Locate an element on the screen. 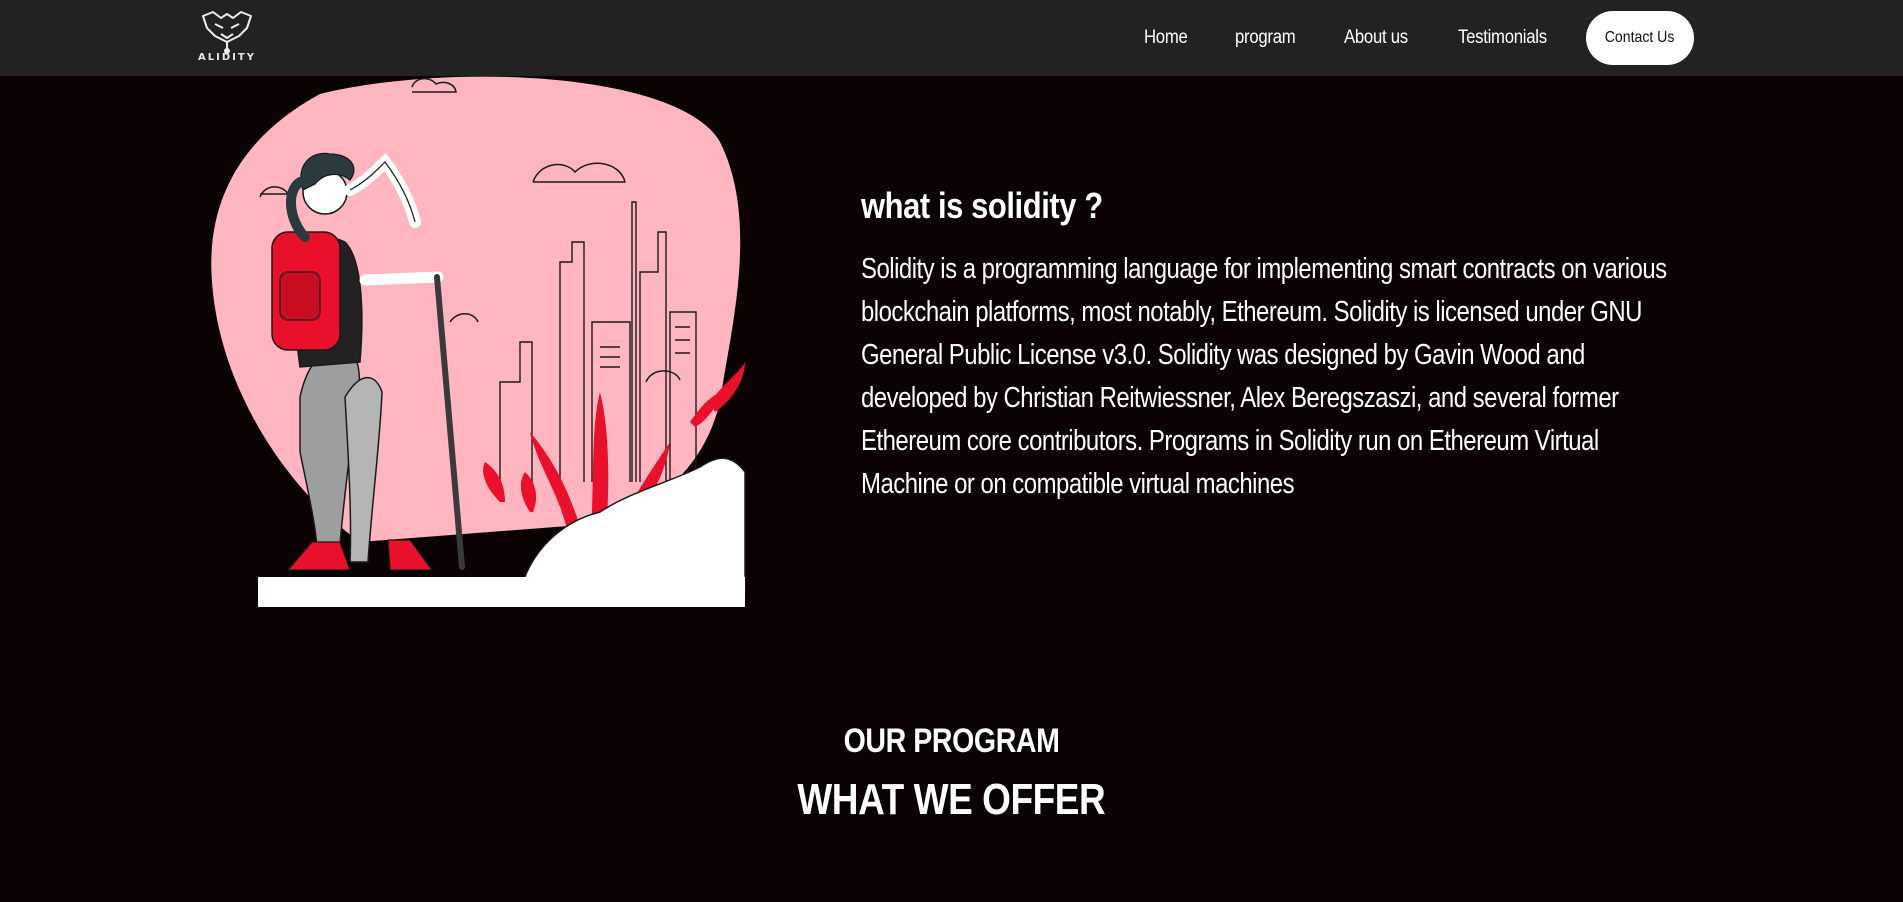 The height and width of the screenshot is (902, 1903). contact-us-label: Contact Us is located at coordinates (1640, 37).